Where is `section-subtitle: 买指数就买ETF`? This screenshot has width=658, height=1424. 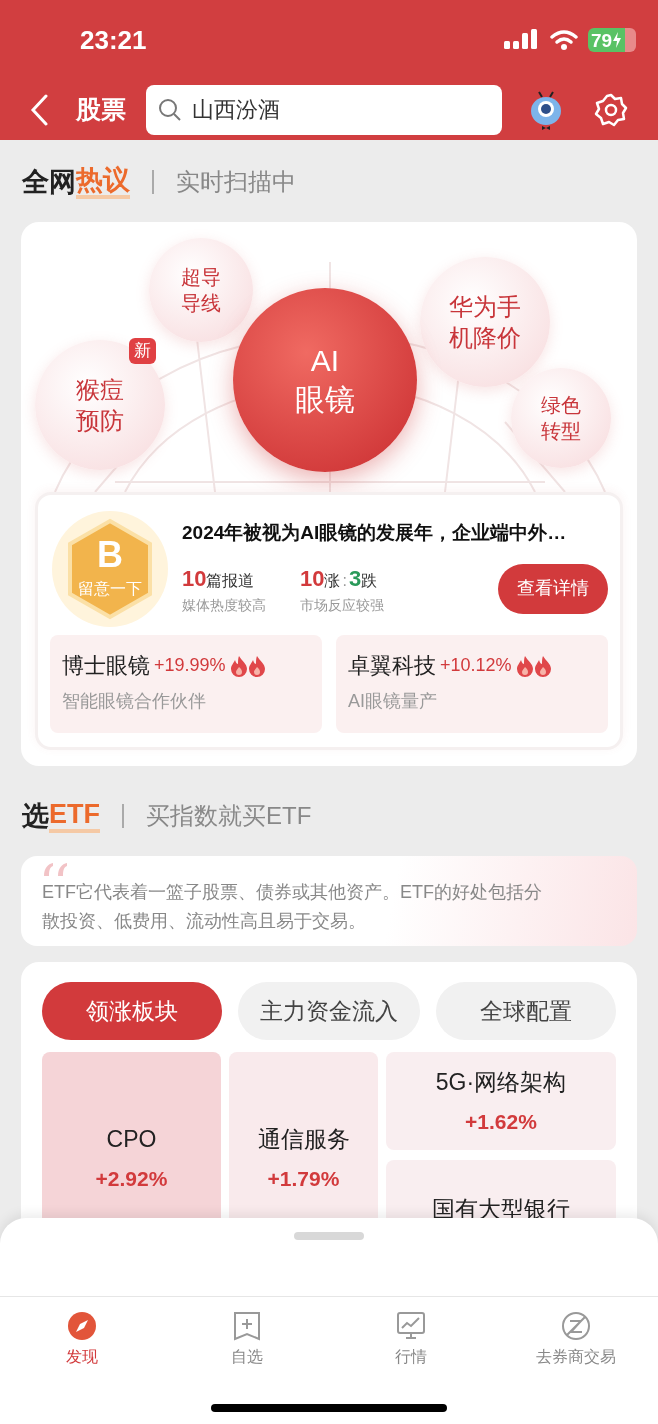 section-subtitle: 买指数就买ETF is located at coordinates (229, 816).